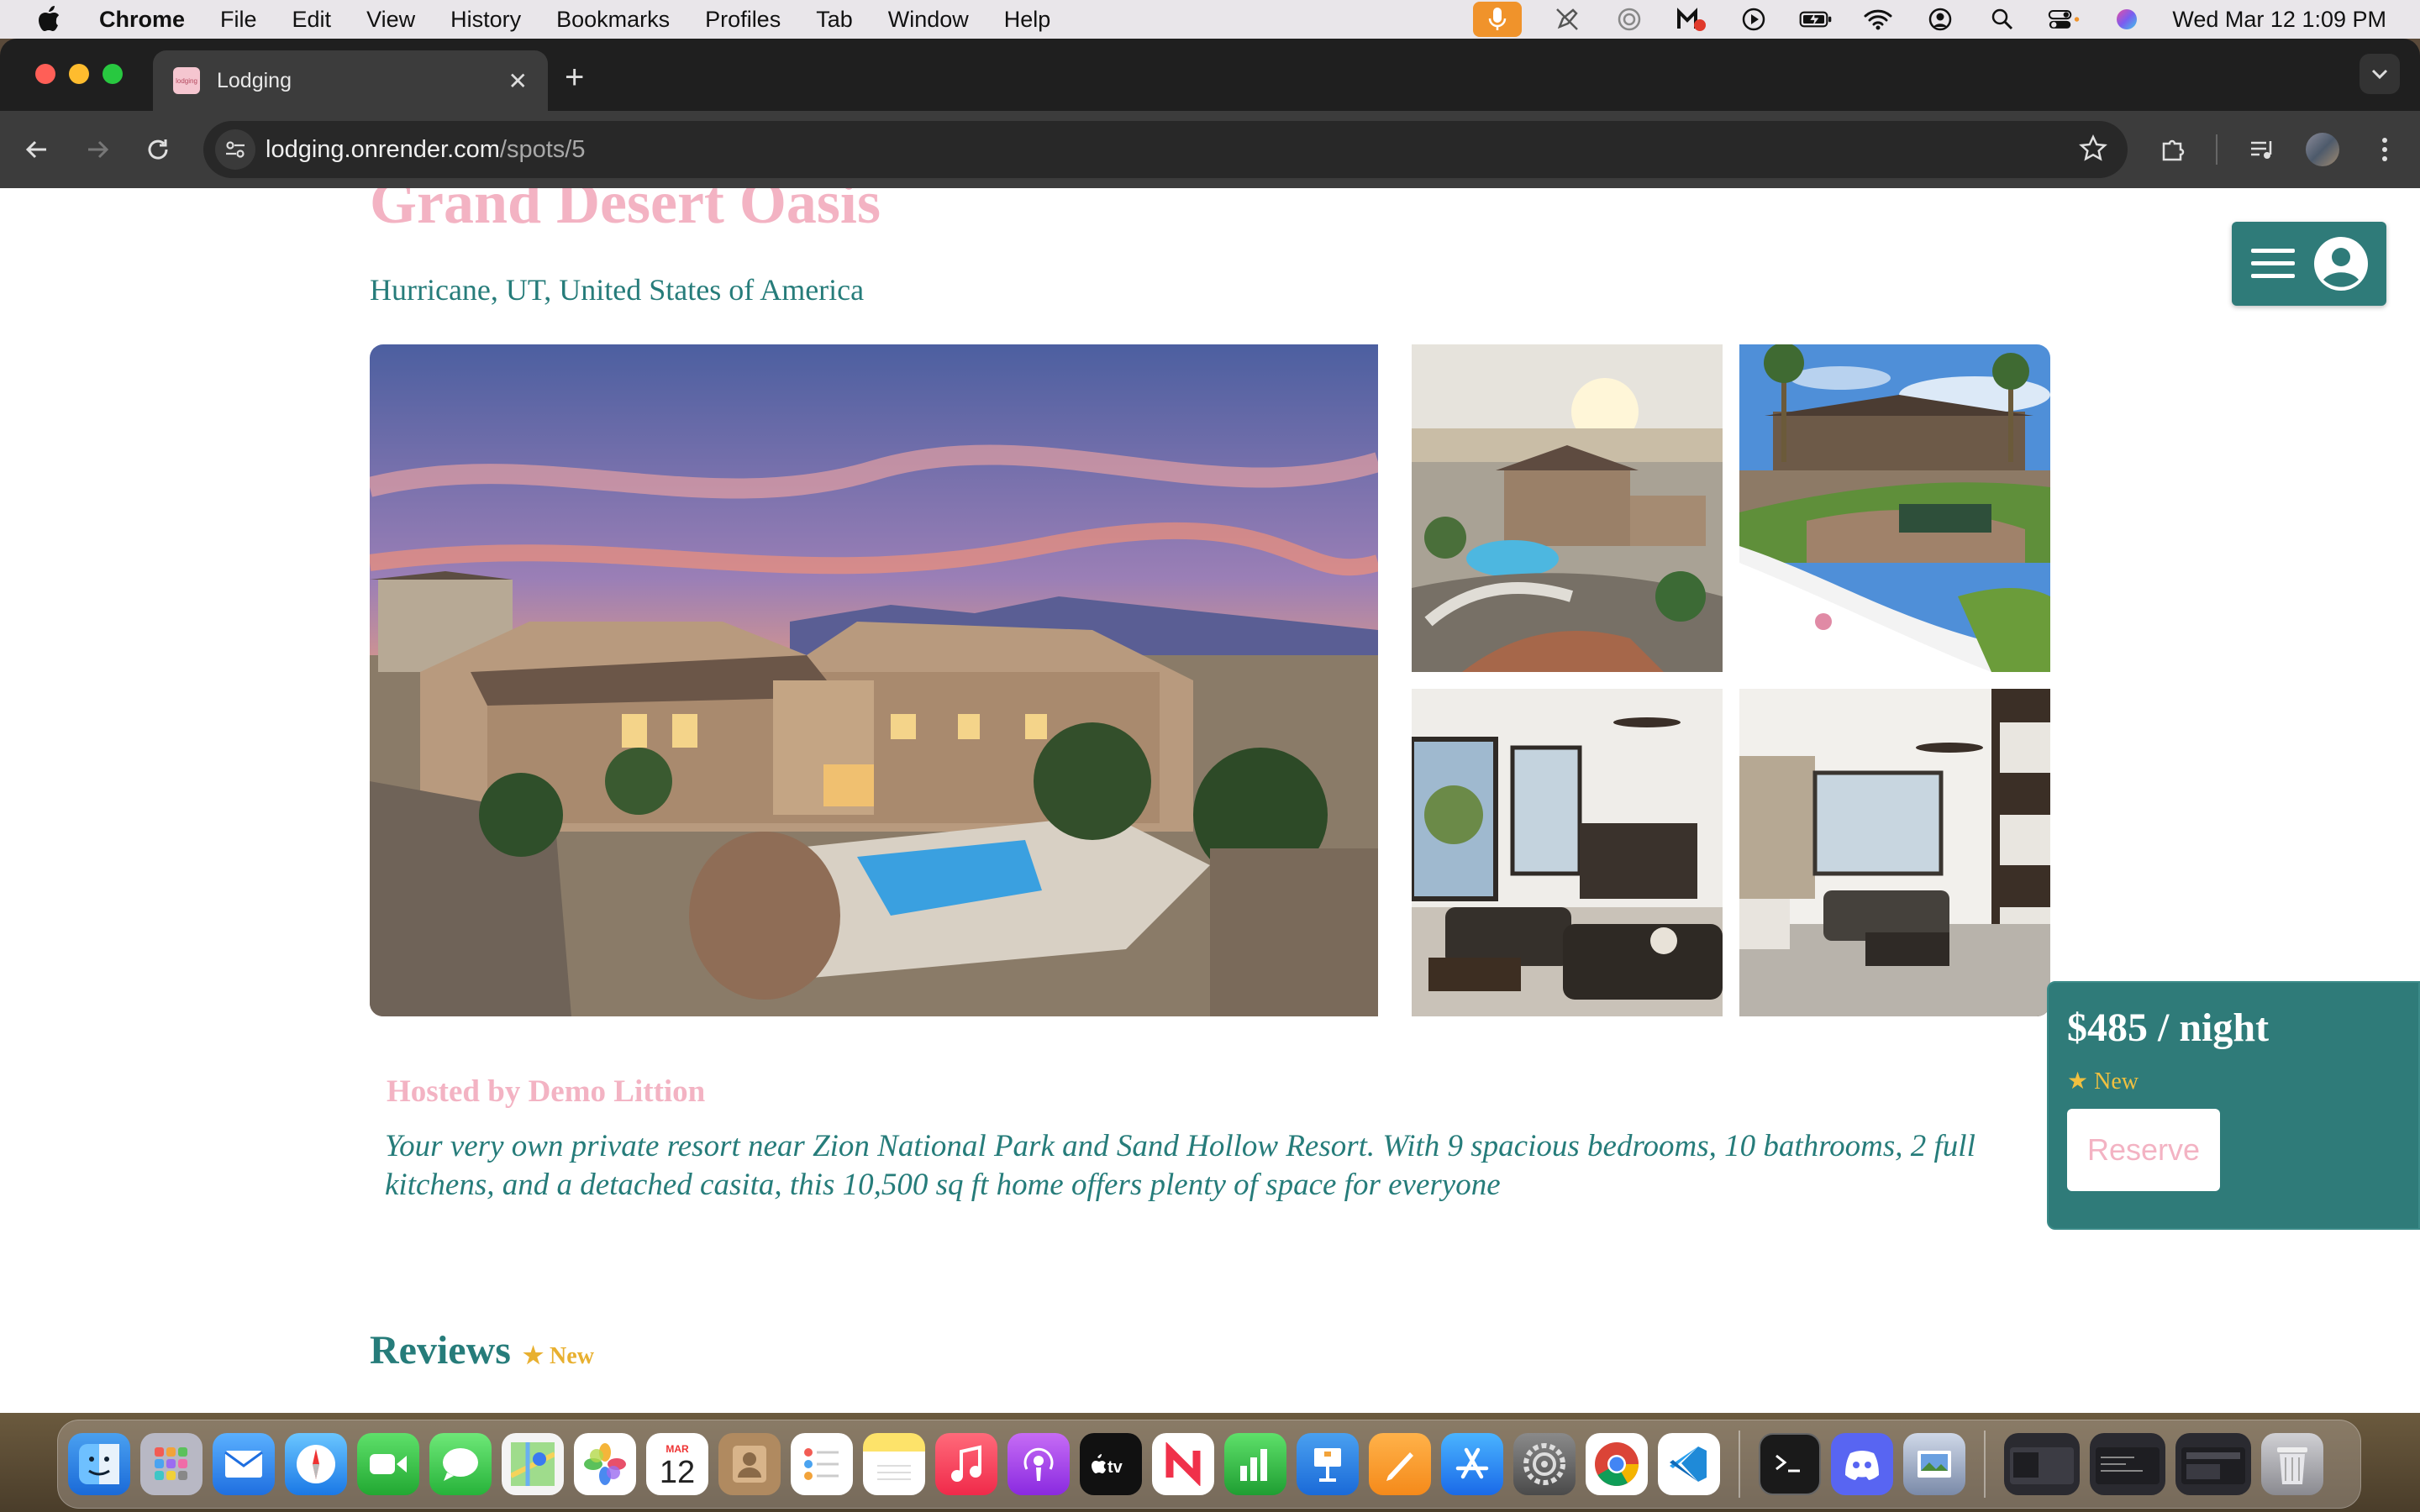 This screenshot has height=1512, width=2420. Describe the element at coordinates (2292, 1464) in the screenshot. I see `trash-icon` at that location.